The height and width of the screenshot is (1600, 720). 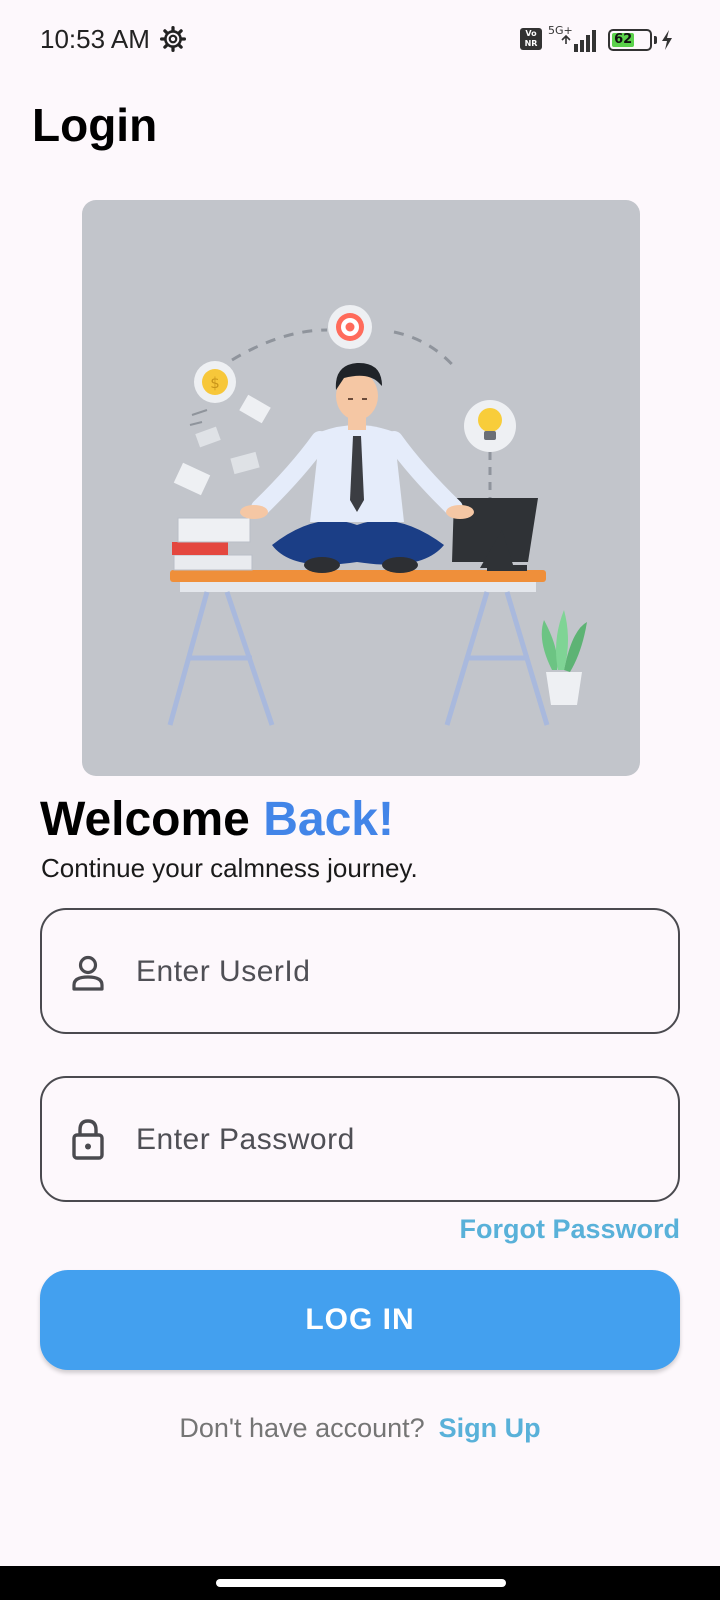 I want to click on battery-percent: 62, so click(x=623, y=39).